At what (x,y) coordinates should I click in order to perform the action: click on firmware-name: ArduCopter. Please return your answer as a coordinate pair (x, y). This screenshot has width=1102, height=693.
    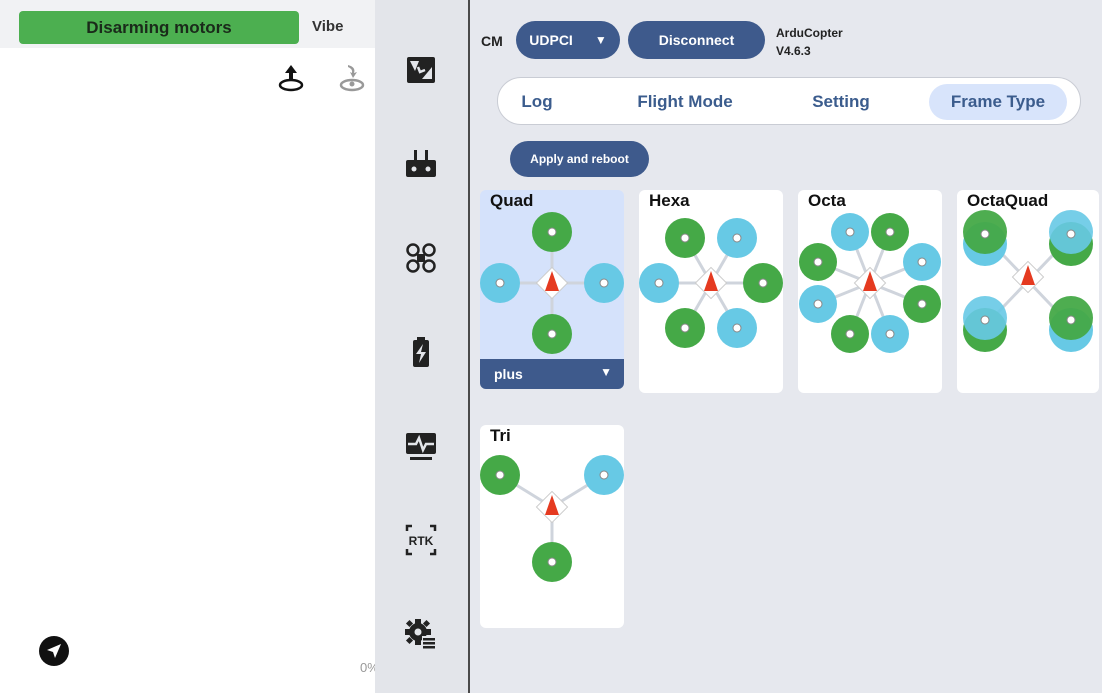
    Looking at the image, I should click on (809, 33).